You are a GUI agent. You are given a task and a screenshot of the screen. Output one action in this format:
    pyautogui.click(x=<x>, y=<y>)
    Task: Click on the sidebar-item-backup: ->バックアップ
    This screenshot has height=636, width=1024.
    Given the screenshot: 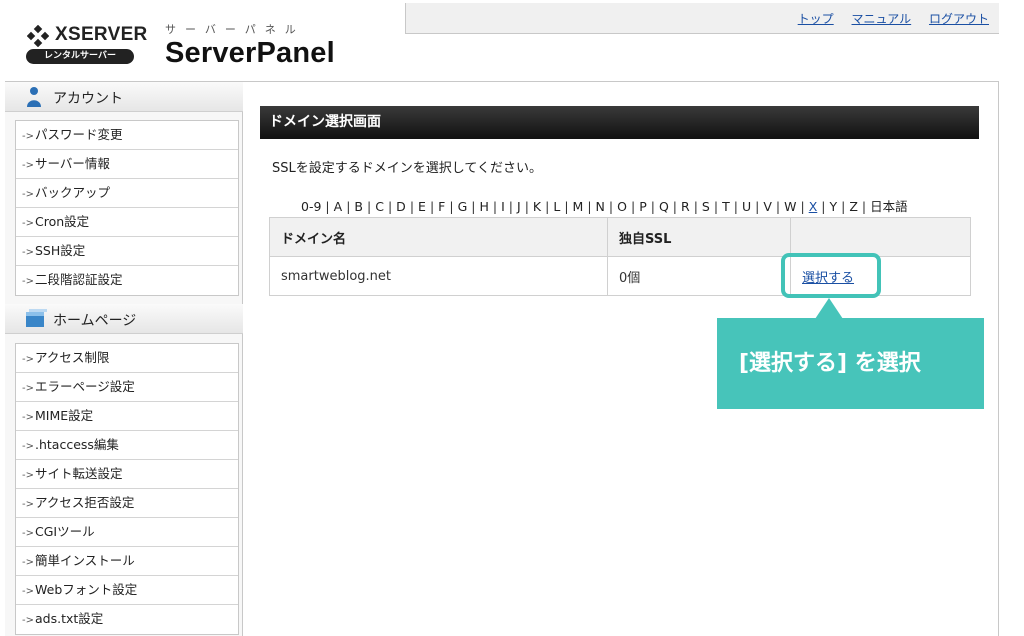 What is the action you would take?
    pyautogui.click(x=127, y=193)
    